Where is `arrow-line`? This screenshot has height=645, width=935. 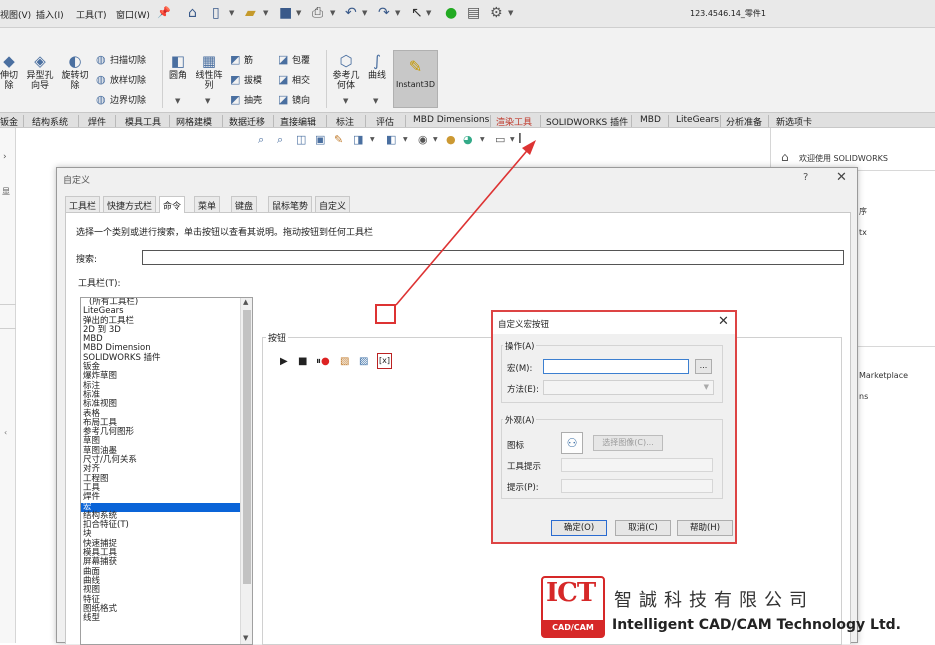 arrow-line is located at coordinates (463, 225).